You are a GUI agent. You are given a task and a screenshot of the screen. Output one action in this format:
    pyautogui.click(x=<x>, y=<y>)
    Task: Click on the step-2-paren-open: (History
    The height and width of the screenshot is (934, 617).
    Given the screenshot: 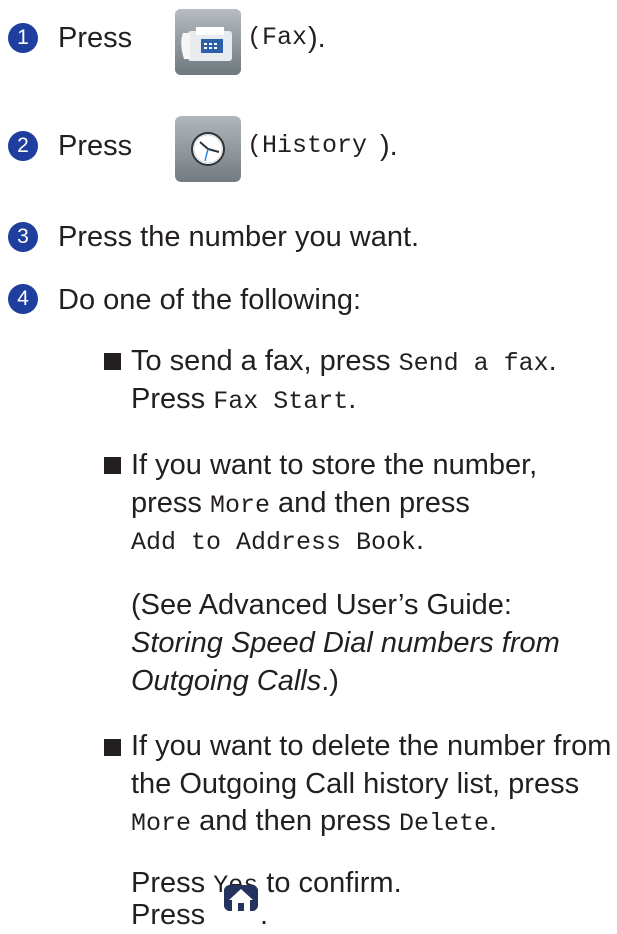 What is the action you would take?
    pyautogui.click(x=307, y=145)
    